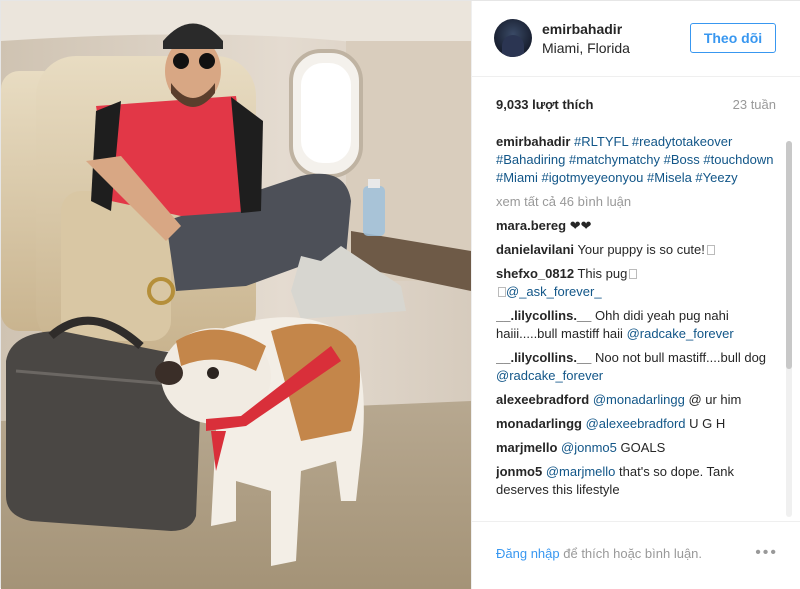 The height and width of the screenshot is (589, 800). What do you see at coordinates (766, 553) in the screenshot?
I see `more-options-icon: •••` at bounding box center [766, 553].